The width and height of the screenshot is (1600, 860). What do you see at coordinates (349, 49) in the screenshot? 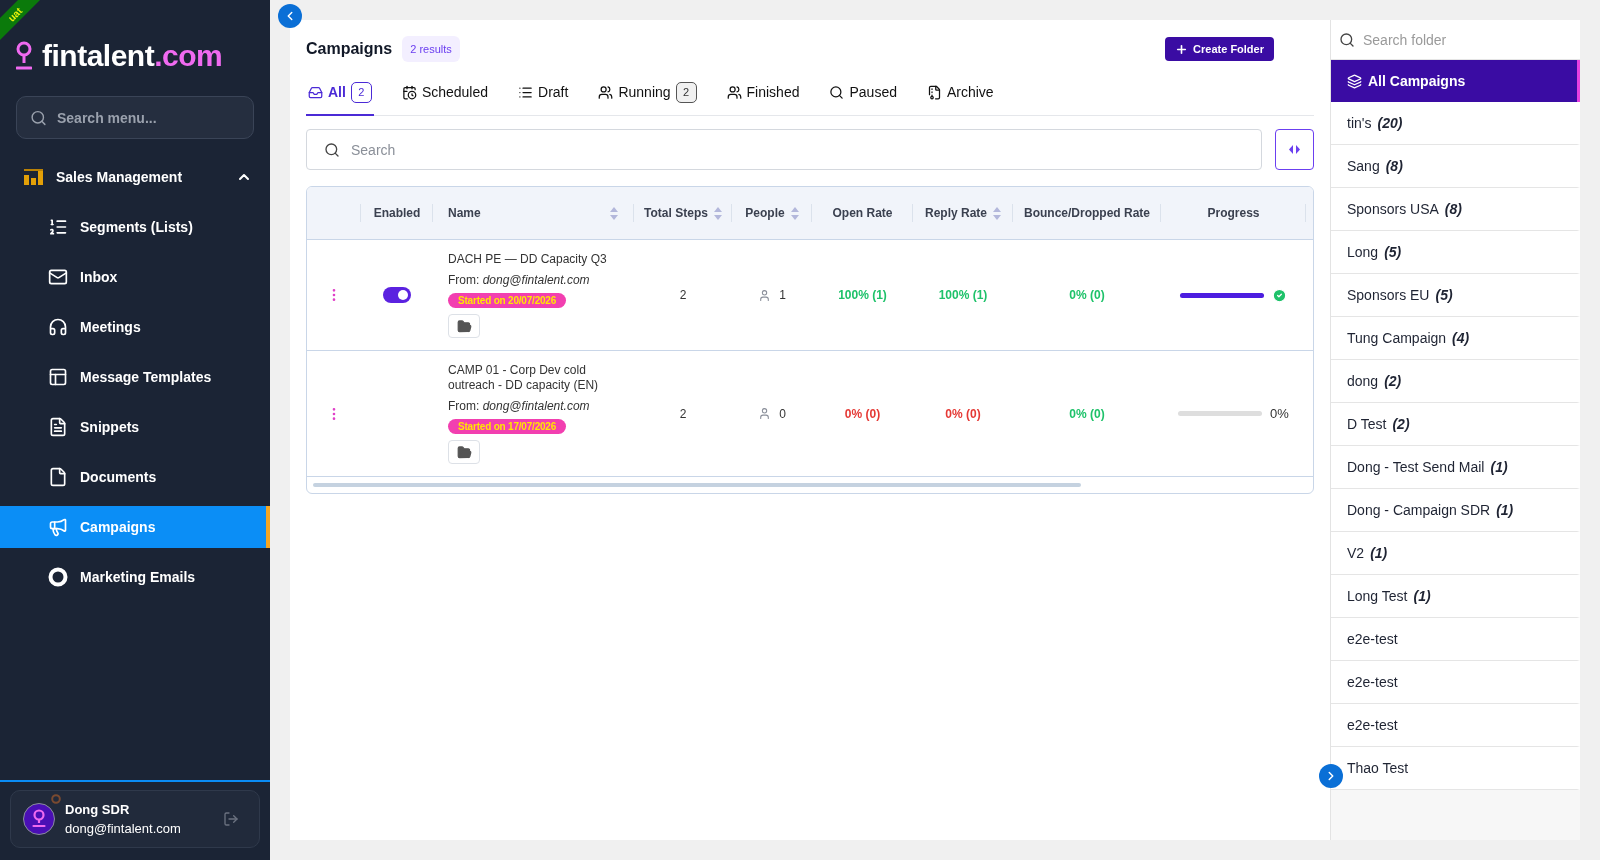
I see `page-title: Campaigns` at bounding box center [349, 49].